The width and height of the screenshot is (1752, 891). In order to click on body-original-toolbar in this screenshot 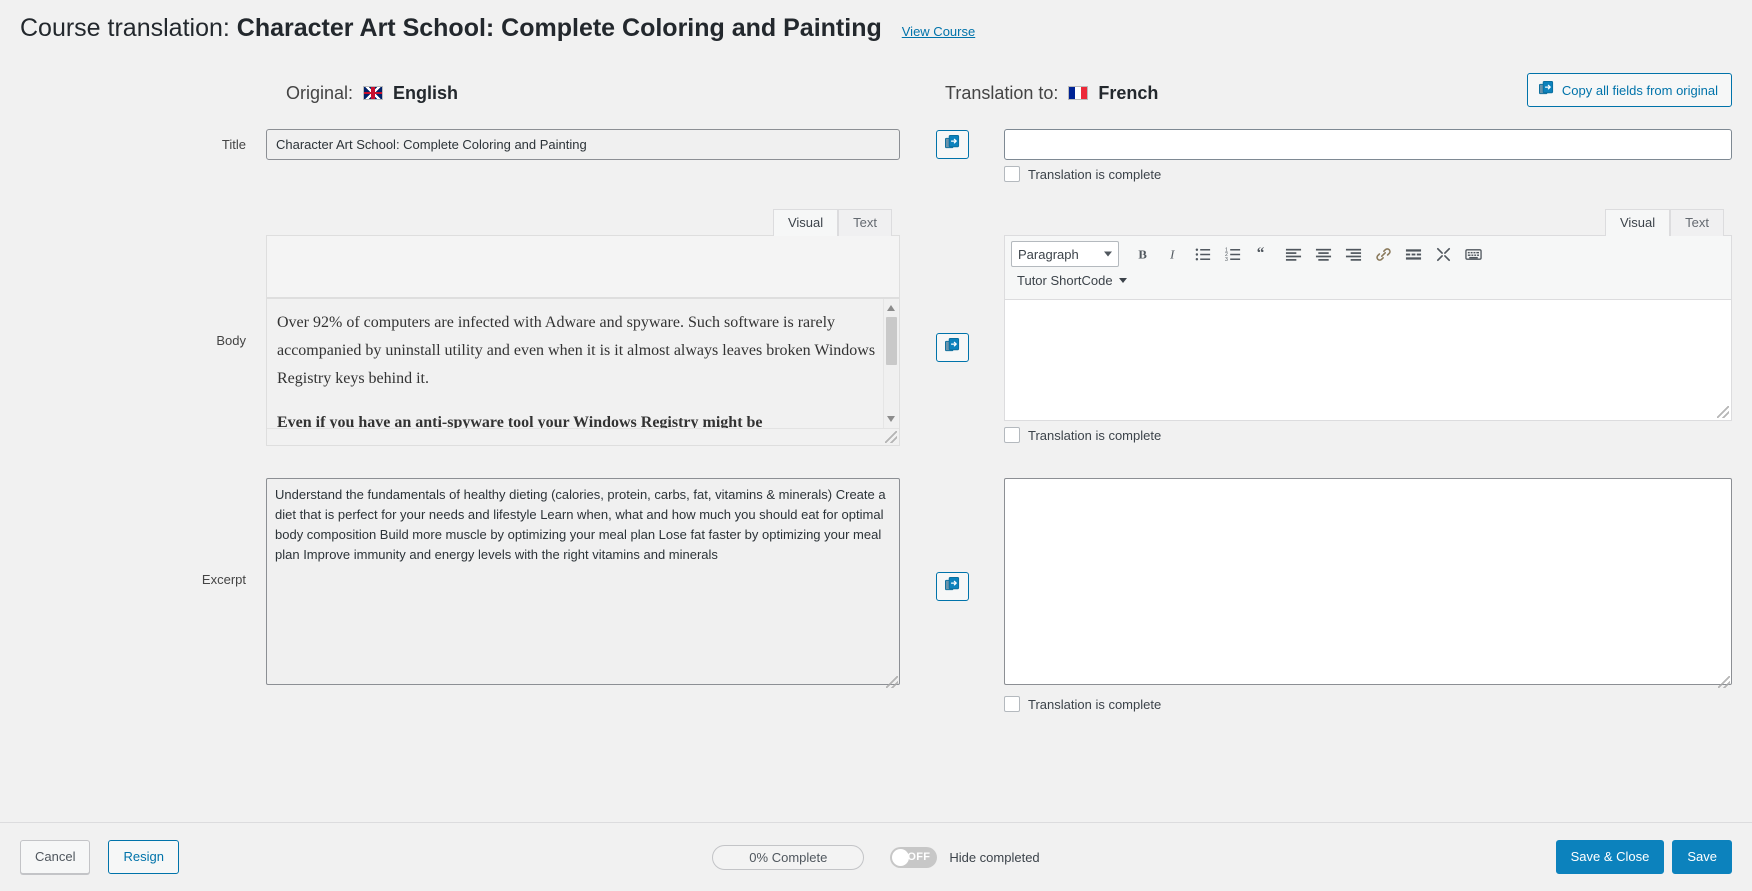, I will do `click(583, 267)`.